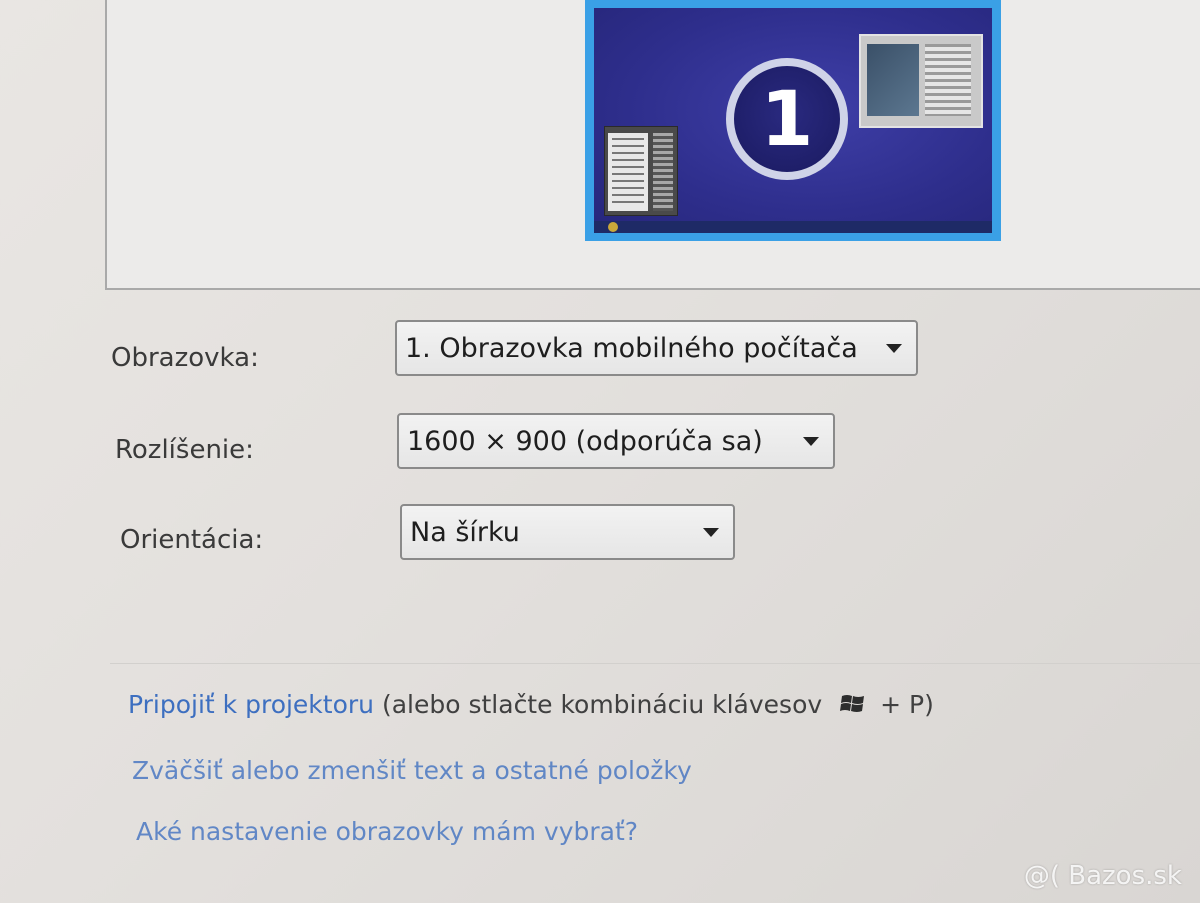 This screenshot has height=903, width=1200. What do you see at coordinates (465, 532) in the screenshot?
I see `orientation-select-value: Na šírku` at bounding box center [465, 532].